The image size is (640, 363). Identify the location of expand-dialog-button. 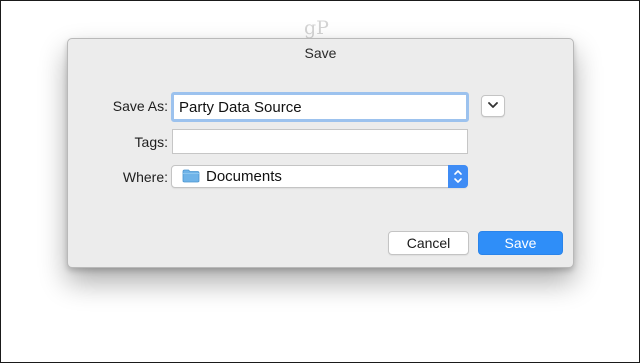
(493, 106).